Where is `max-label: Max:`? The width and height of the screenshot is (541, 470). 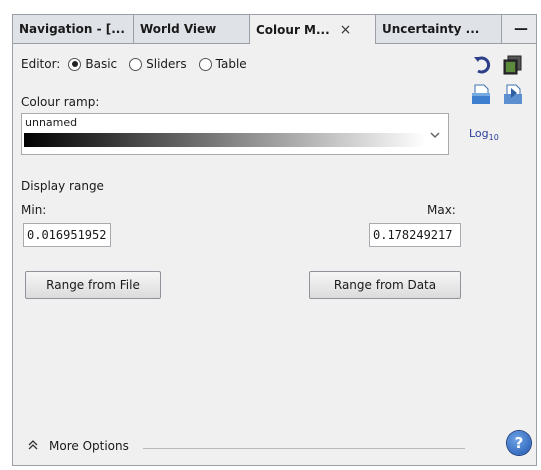
max-label: Max: is located at coordinates (441, 210).